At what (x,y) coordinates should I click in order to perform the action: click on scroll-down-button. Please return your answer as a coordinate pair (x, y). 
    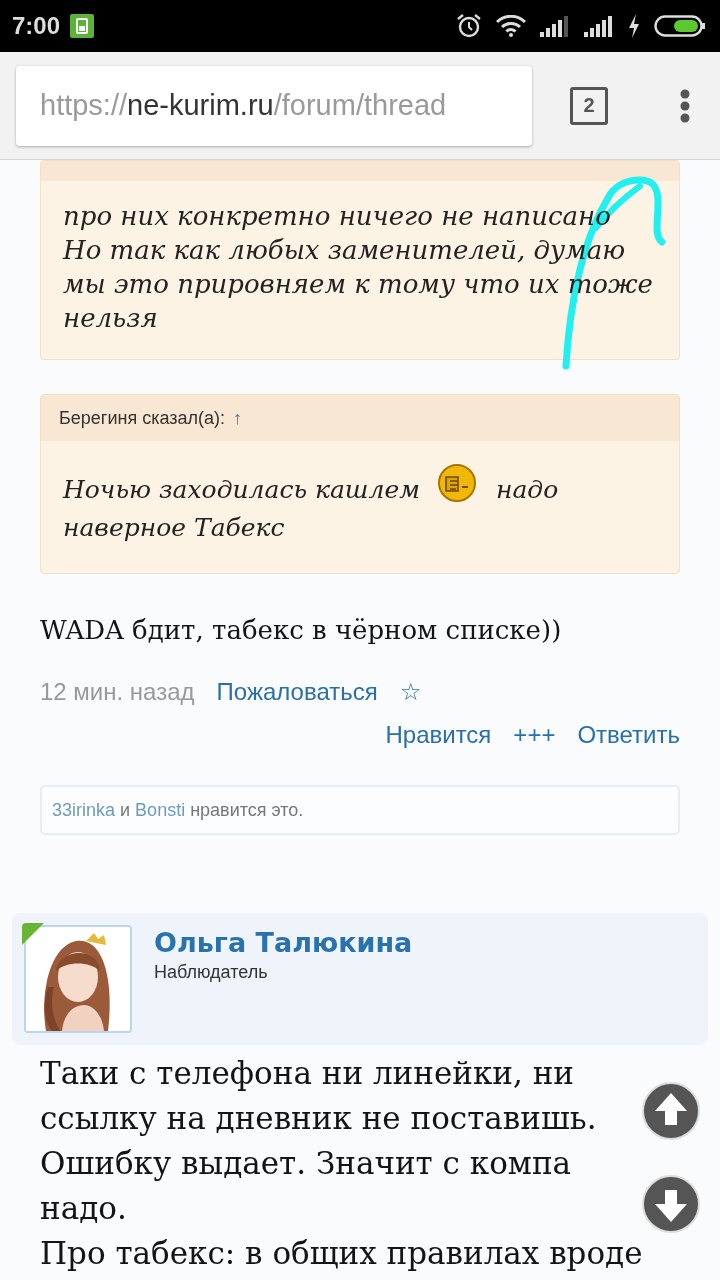
    Looking at the image, I should click on (671, 1204).